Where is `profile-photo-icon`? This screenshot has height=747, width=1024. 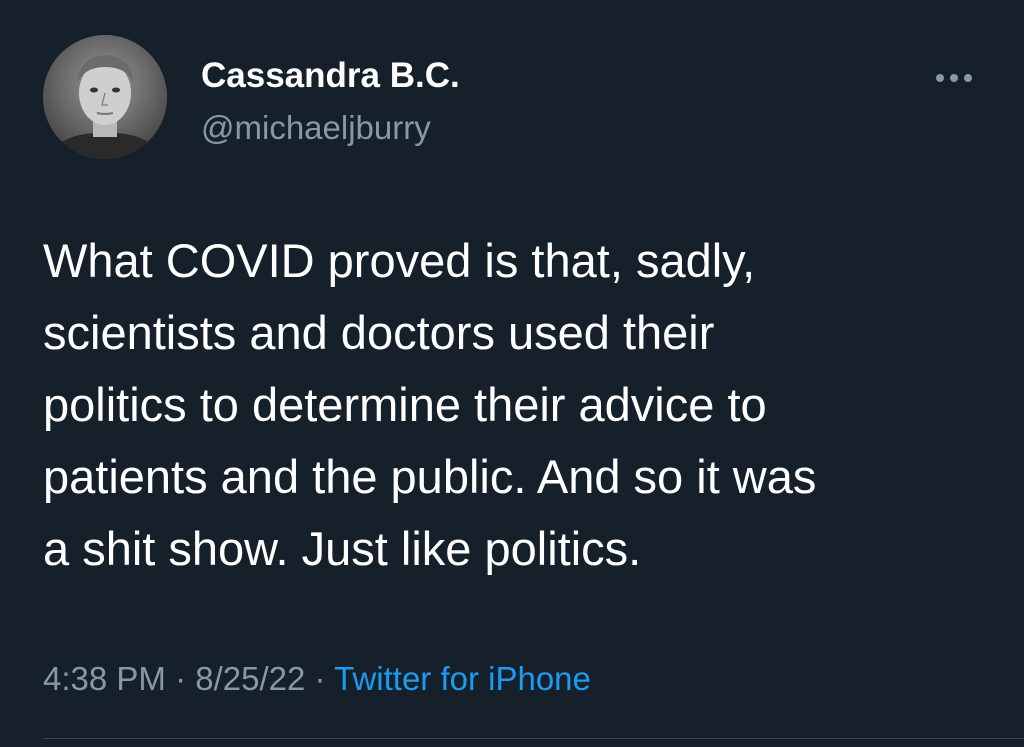
profile-photo-icon is located at coordinates (105, 97).